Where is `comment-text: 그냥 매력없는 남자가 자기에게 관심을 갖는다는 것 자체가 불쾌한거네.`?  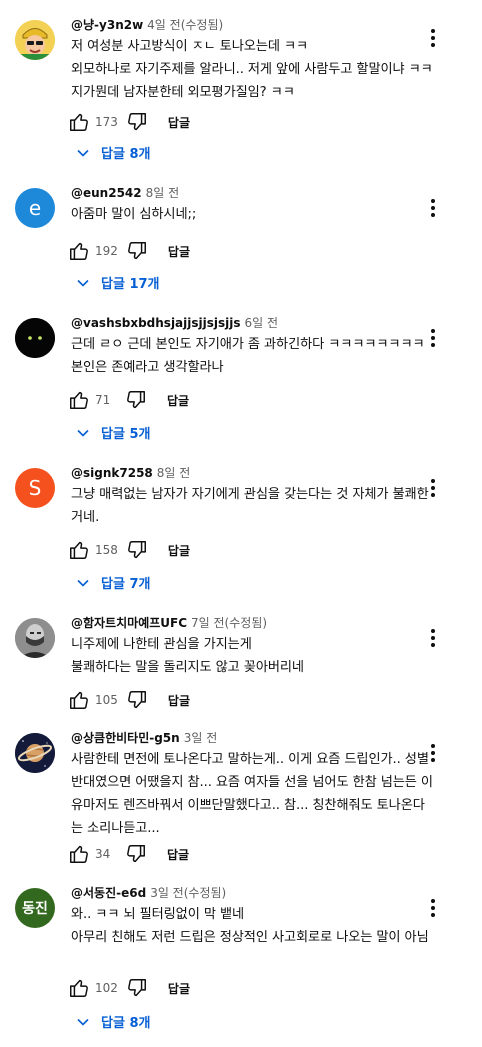 comment-text: 그냥 매력없는 남자가 자기에게 관심을 갖는다는 것 자체가 불쾌한거네. is located at coordinates (250, 506).